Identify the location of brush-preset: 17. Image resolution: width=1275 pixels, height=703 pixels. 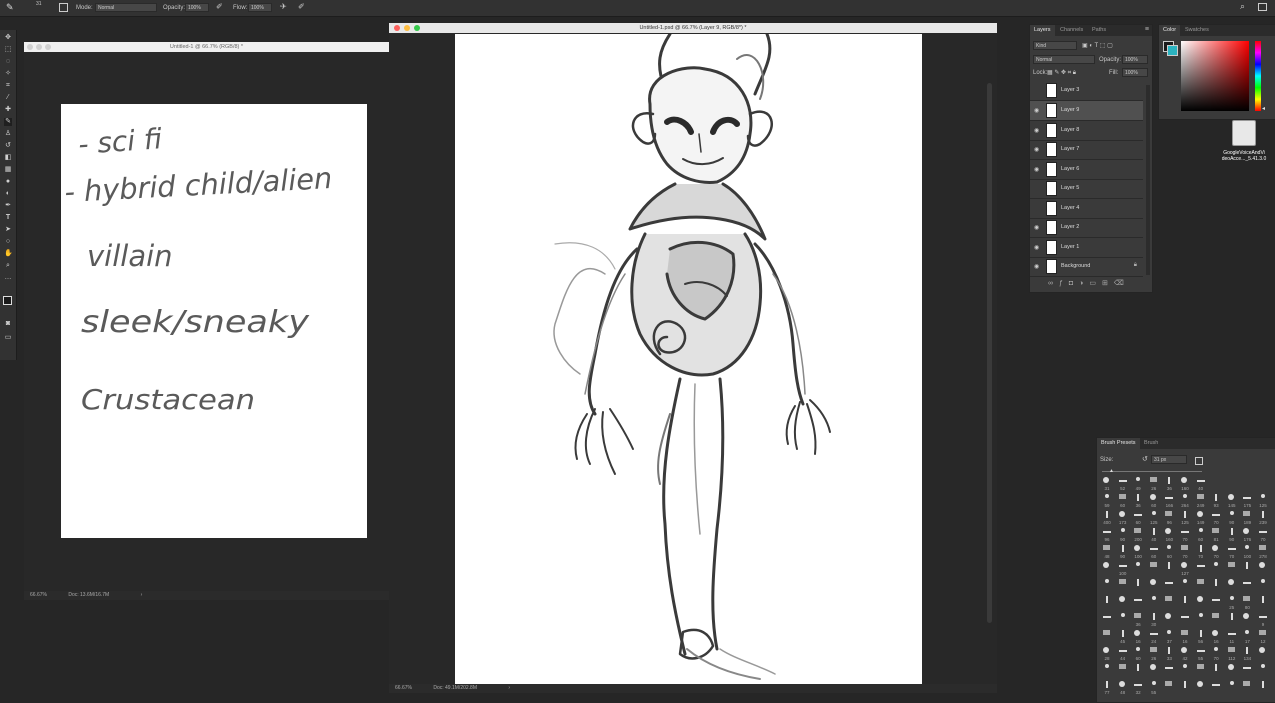
(1247, 637).